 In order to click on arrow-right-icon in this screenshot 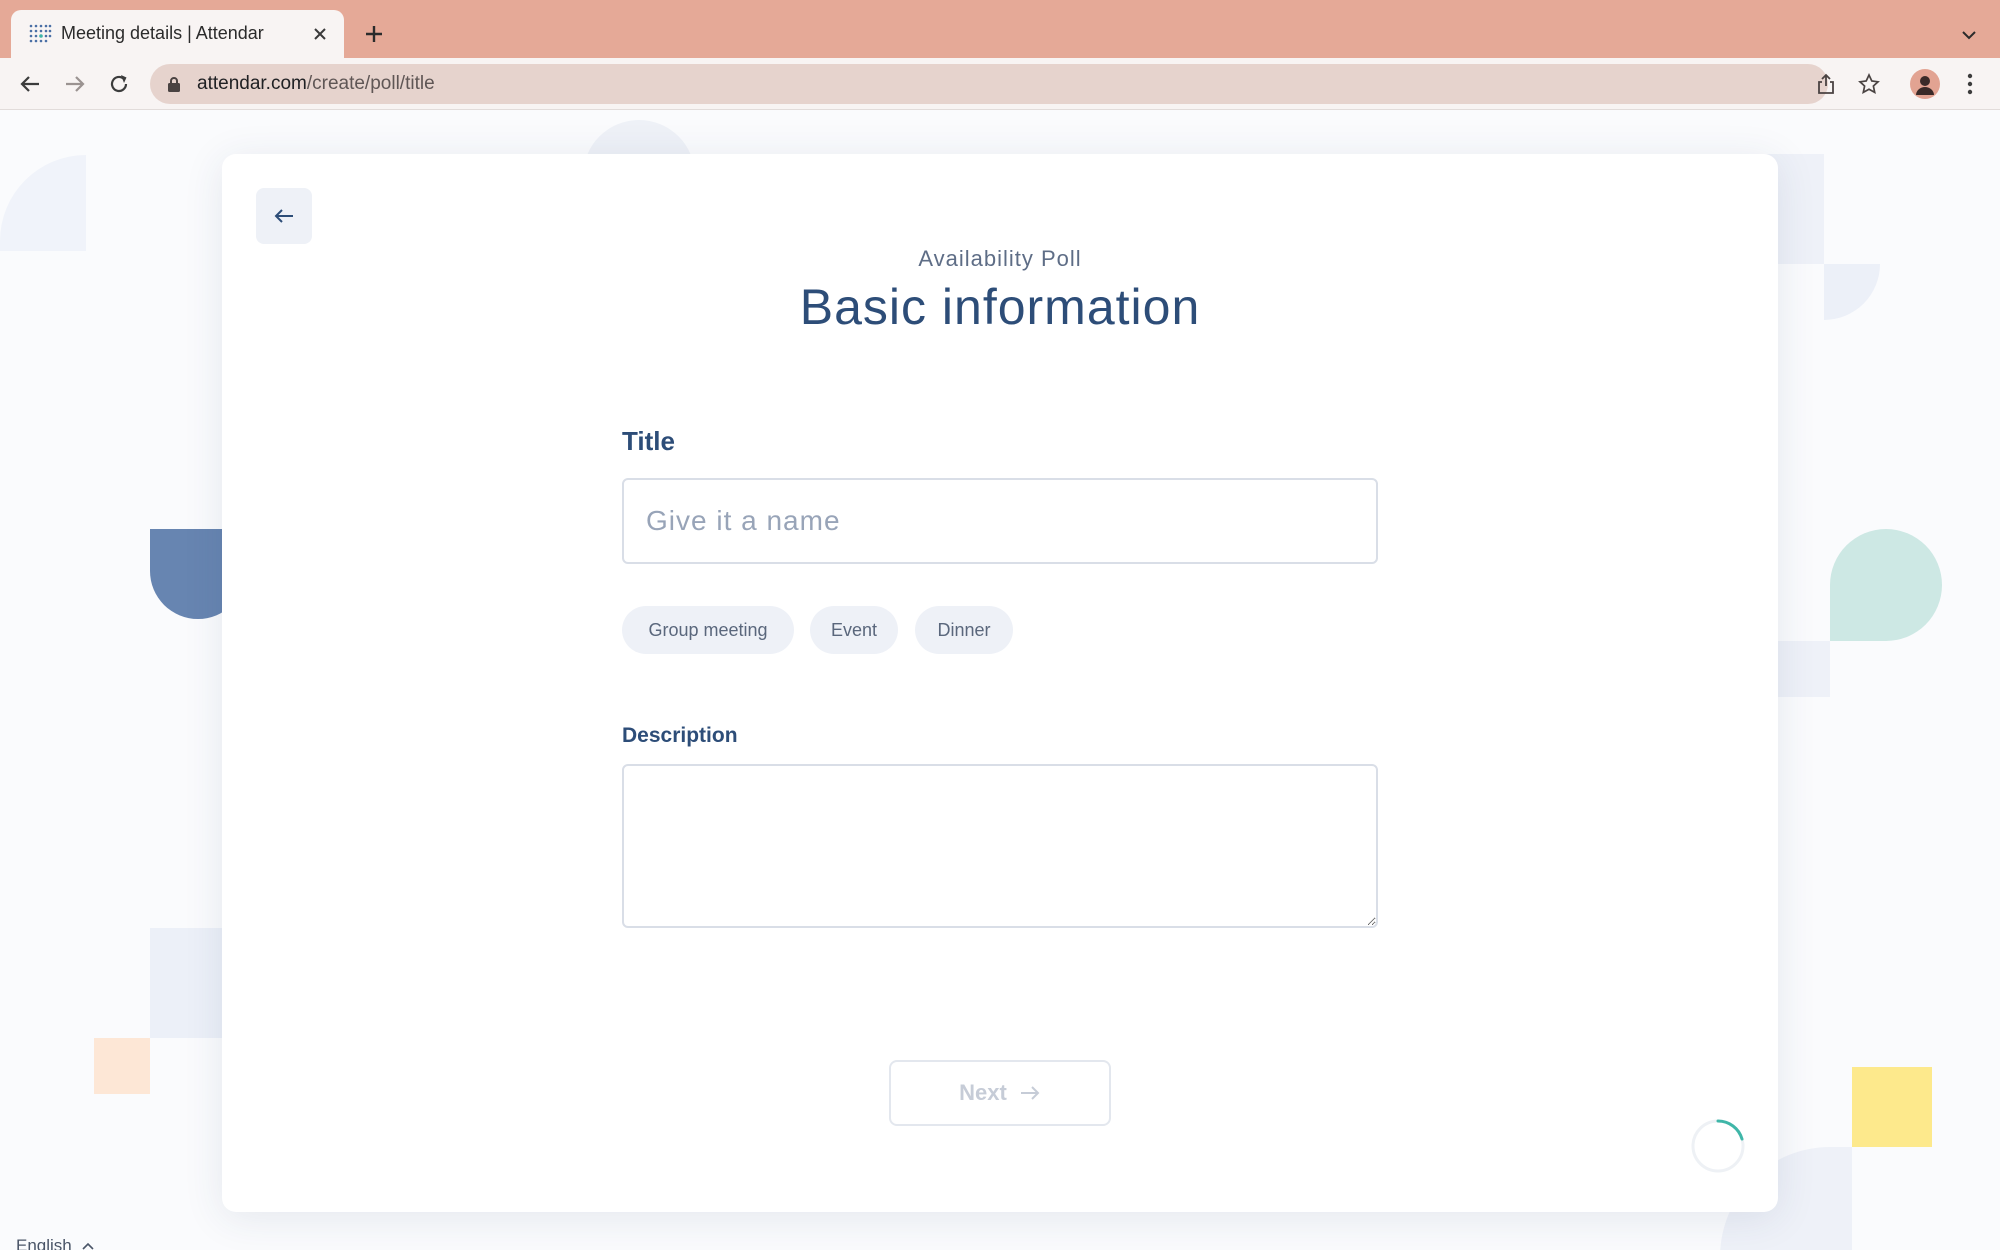, I will do `click(1030, 1093)`.